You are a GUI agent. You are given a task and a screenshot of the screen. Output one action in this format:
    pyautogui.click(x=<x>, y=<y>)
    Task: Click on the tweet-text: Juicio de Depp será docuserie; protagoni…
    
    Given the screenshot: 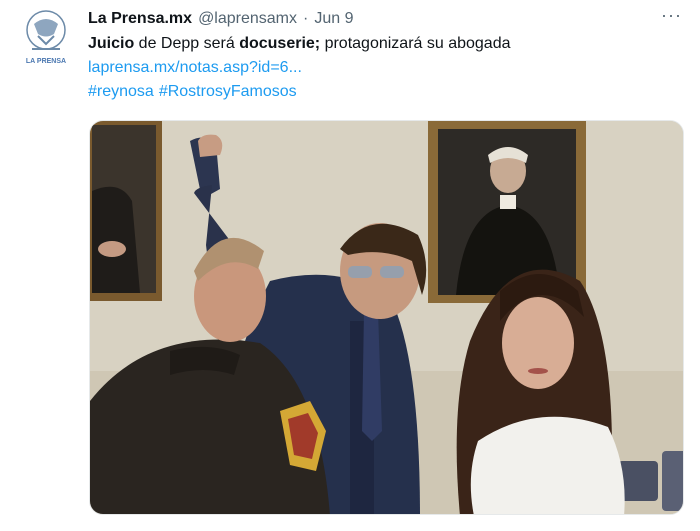 What is the action you would take?
    pyautogui.click(x=388, y=44)
    